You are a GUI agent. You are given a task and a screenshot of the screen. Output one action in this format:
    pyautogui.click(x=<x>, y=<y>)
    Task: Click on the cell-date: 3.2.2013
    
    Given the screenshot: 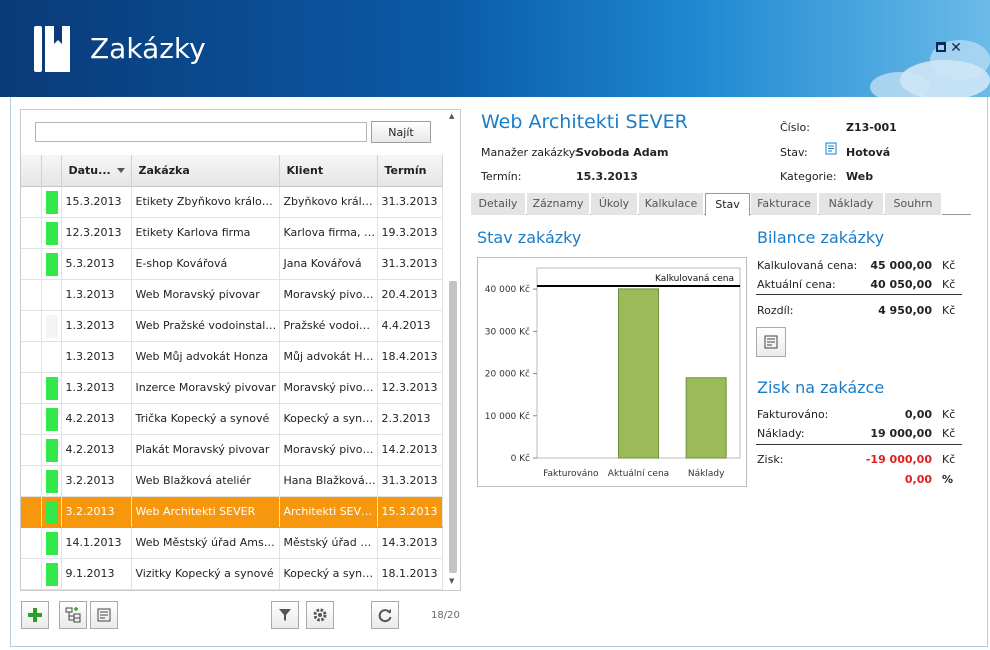 What is the action you would take?
    pyautogui.click(x=96, y=512)
    